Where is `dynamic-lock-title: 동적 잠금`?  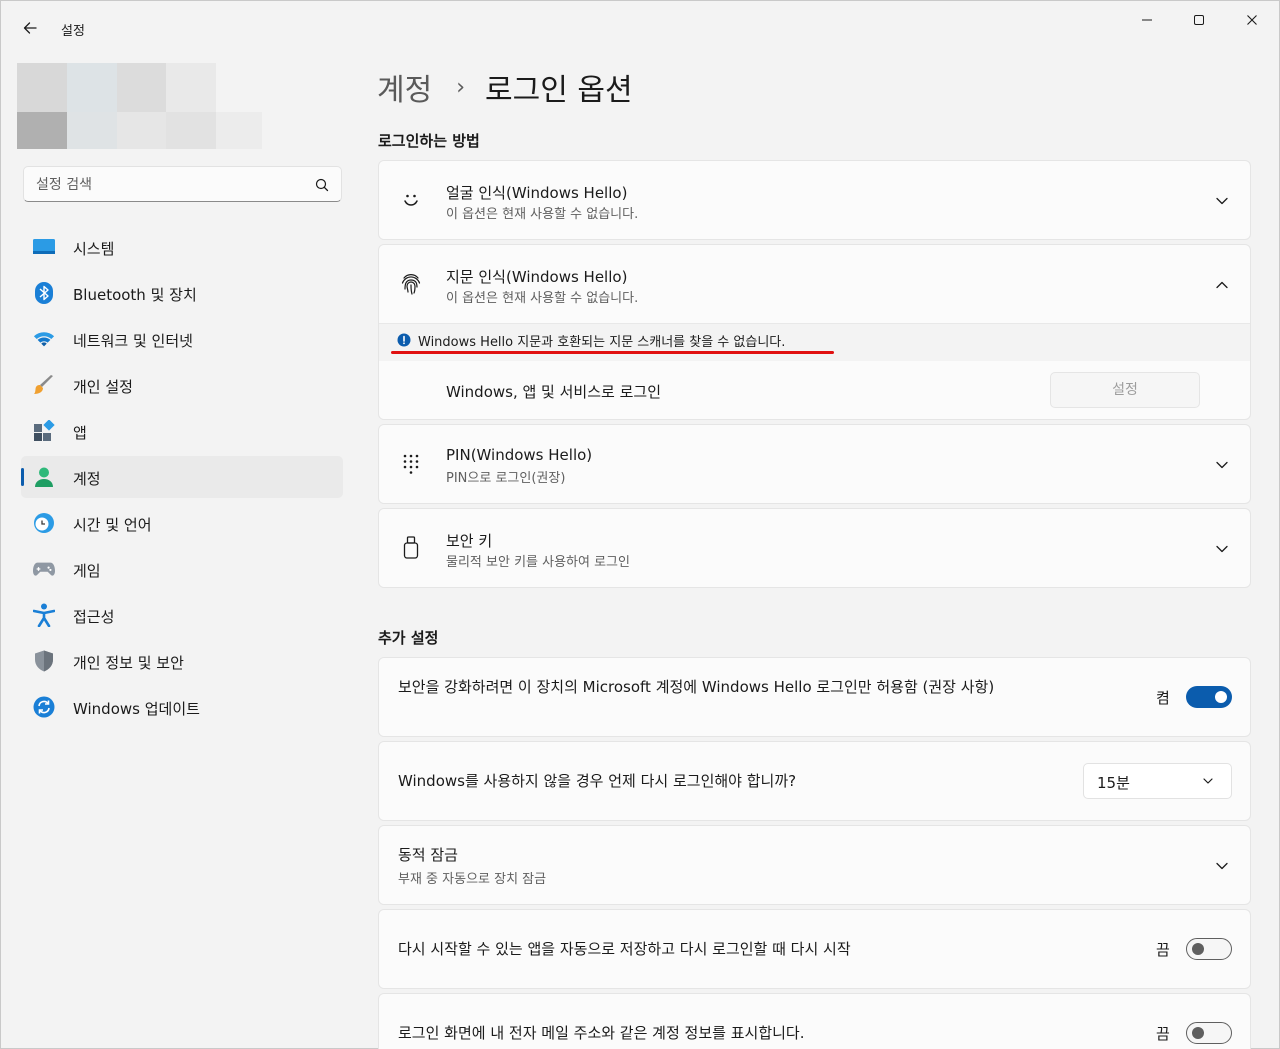 dynamic-lock-title: 동적 잠금 is located at coordinates (428, 855).